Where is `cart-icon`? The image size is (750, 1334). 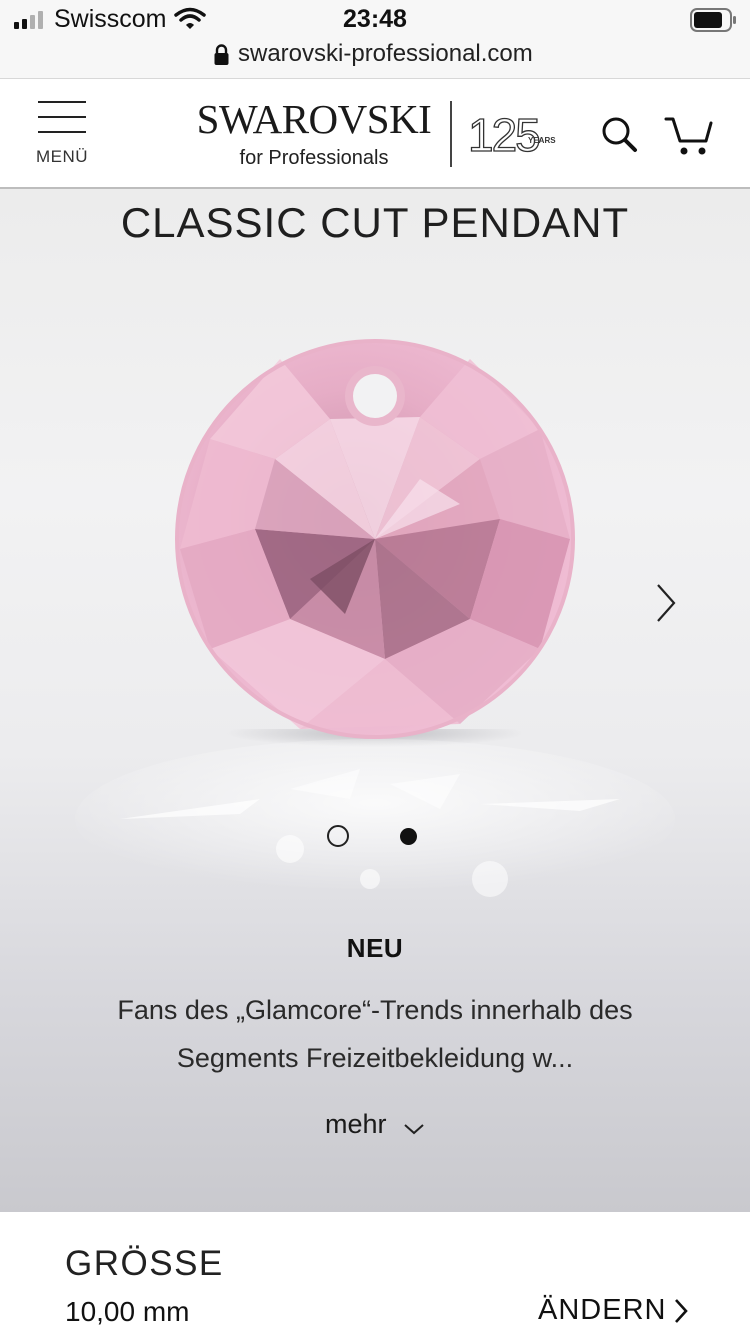
cart-icon is located at coordinates (689, 136).